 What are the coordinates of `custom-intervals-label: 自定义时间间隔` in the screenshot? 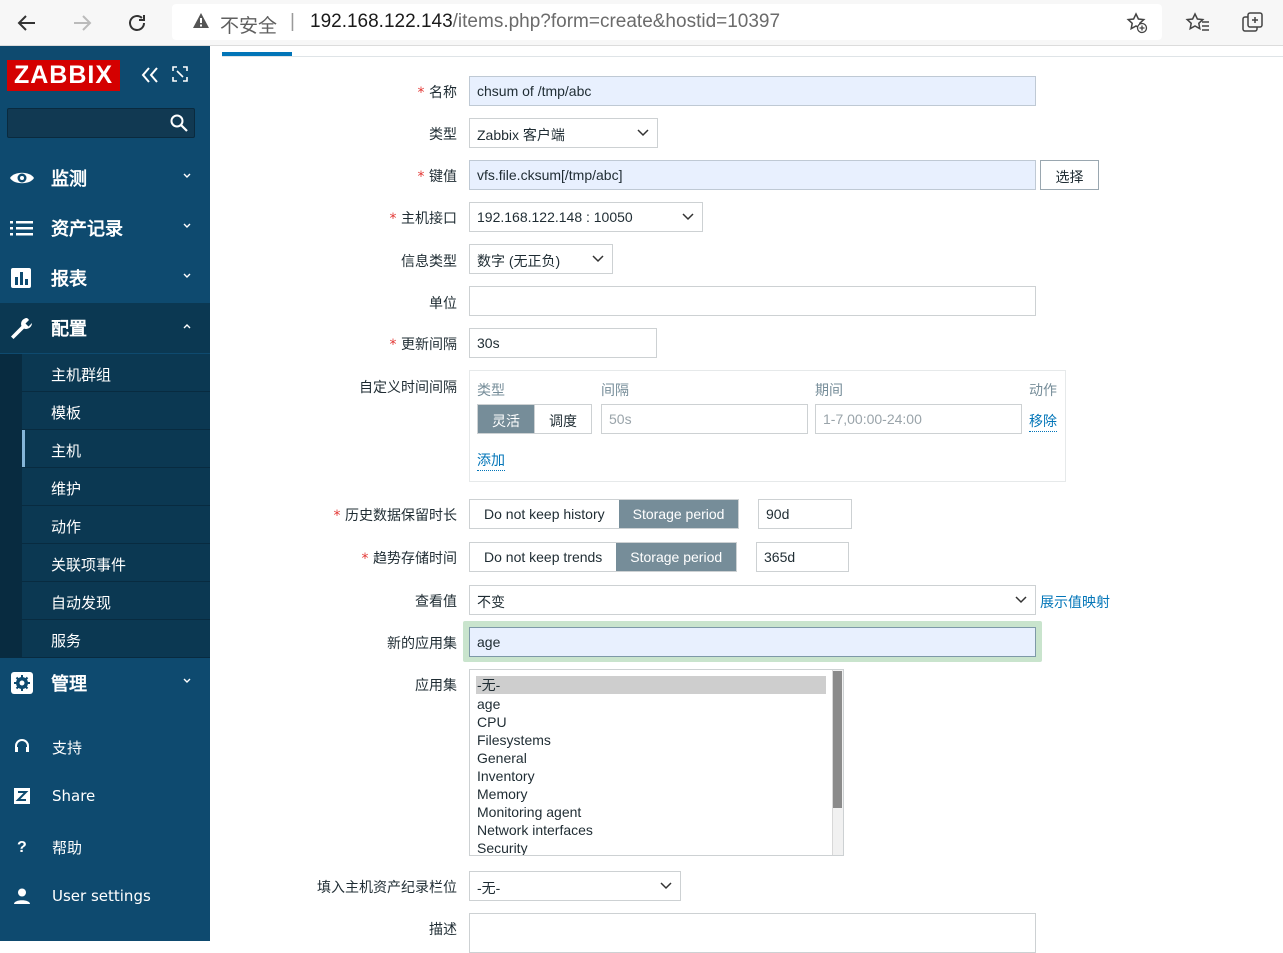 It's located at (408, 388).